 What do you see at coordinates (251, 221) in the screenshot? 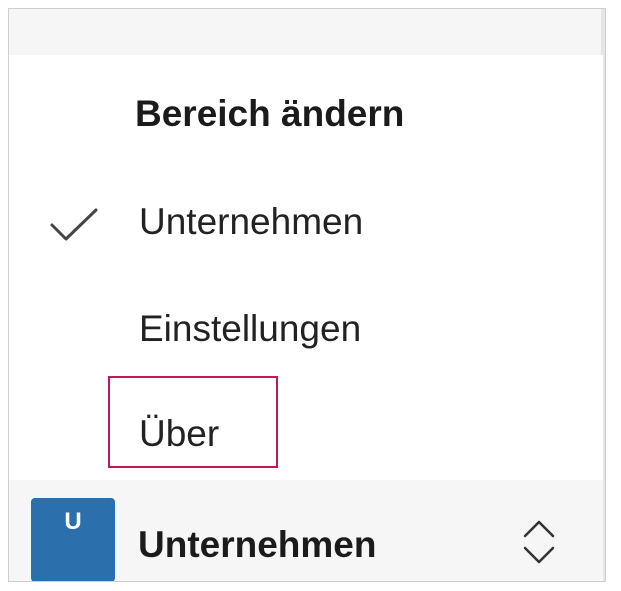
I see `menu-item-label: Unternehmen` at bounding box center [251, 221].